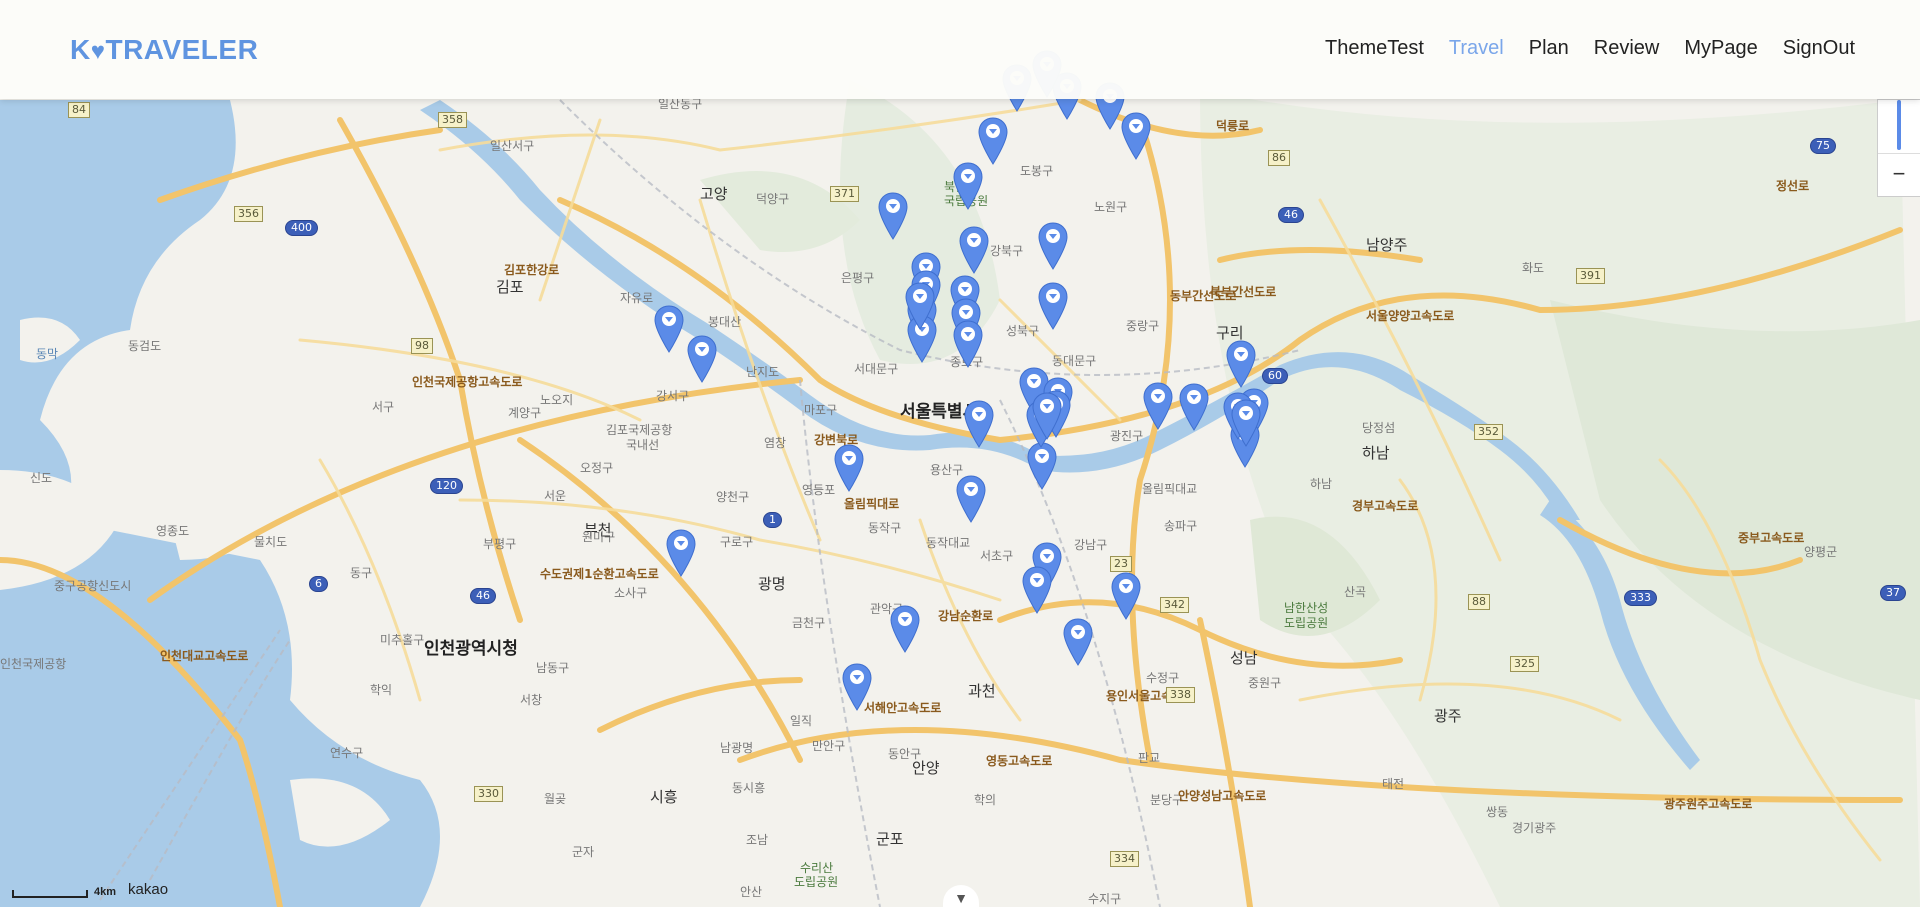 The height and width of the screenshot is (907, 1920). What do you see at coordinates (1590, 276) in the screenshot?
I see `route-shield: 391` at bounding box center [1590, 276].